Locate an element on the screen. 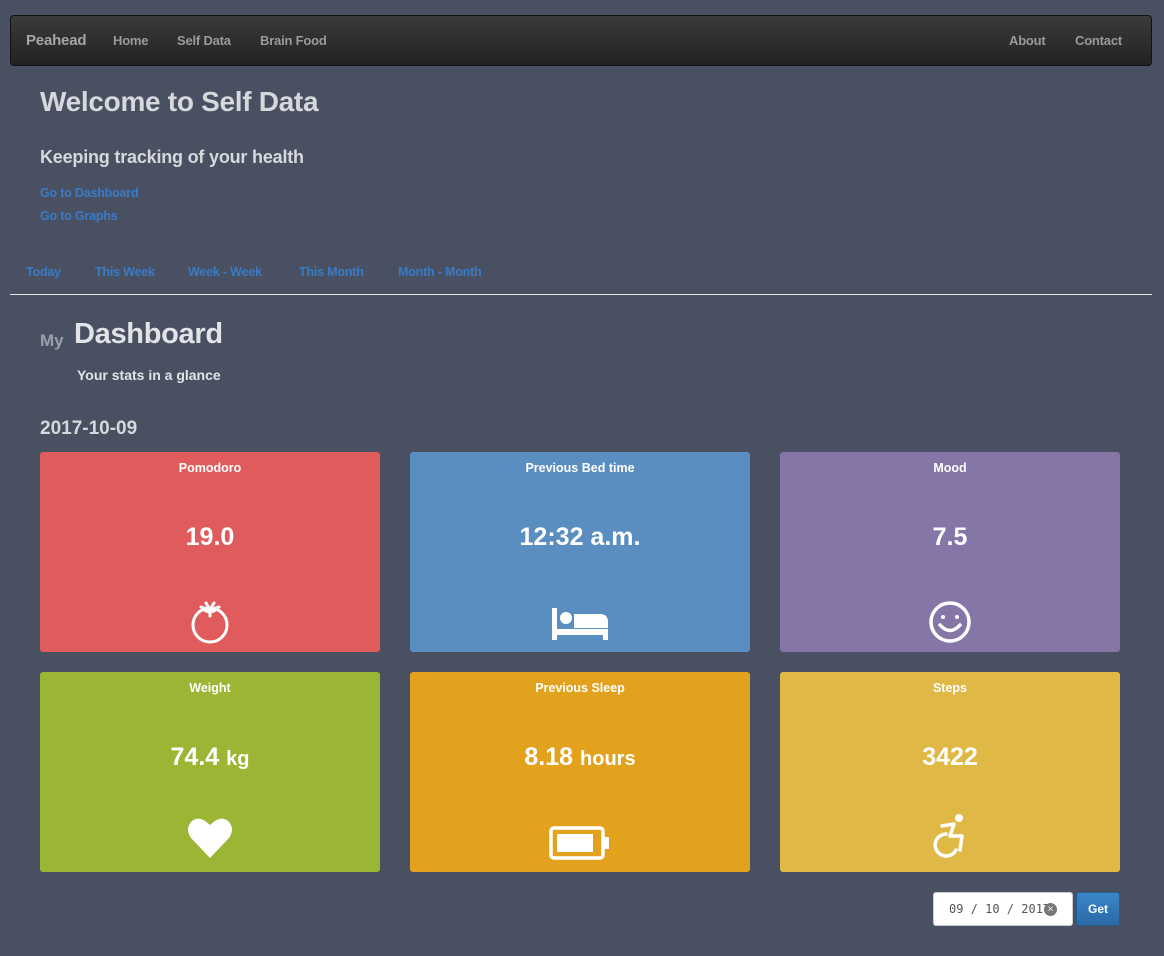 The width and height of the screenshot is (1164, 956). card-value-number: 12:32 a.m. is located at coordinates (580, 537).